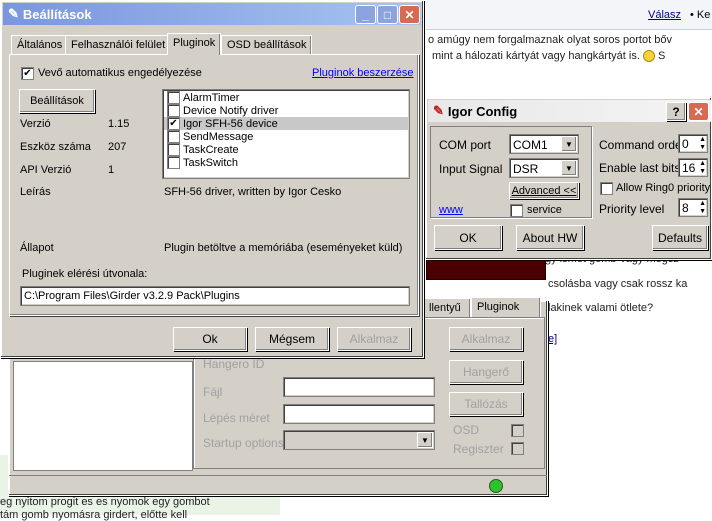 This screenshot has height=521, width=712. Describe the element at coordinates (286, 123) in the screenshot. I see `list-item-selected: ✔ Igor SFH-56 device` at that location.